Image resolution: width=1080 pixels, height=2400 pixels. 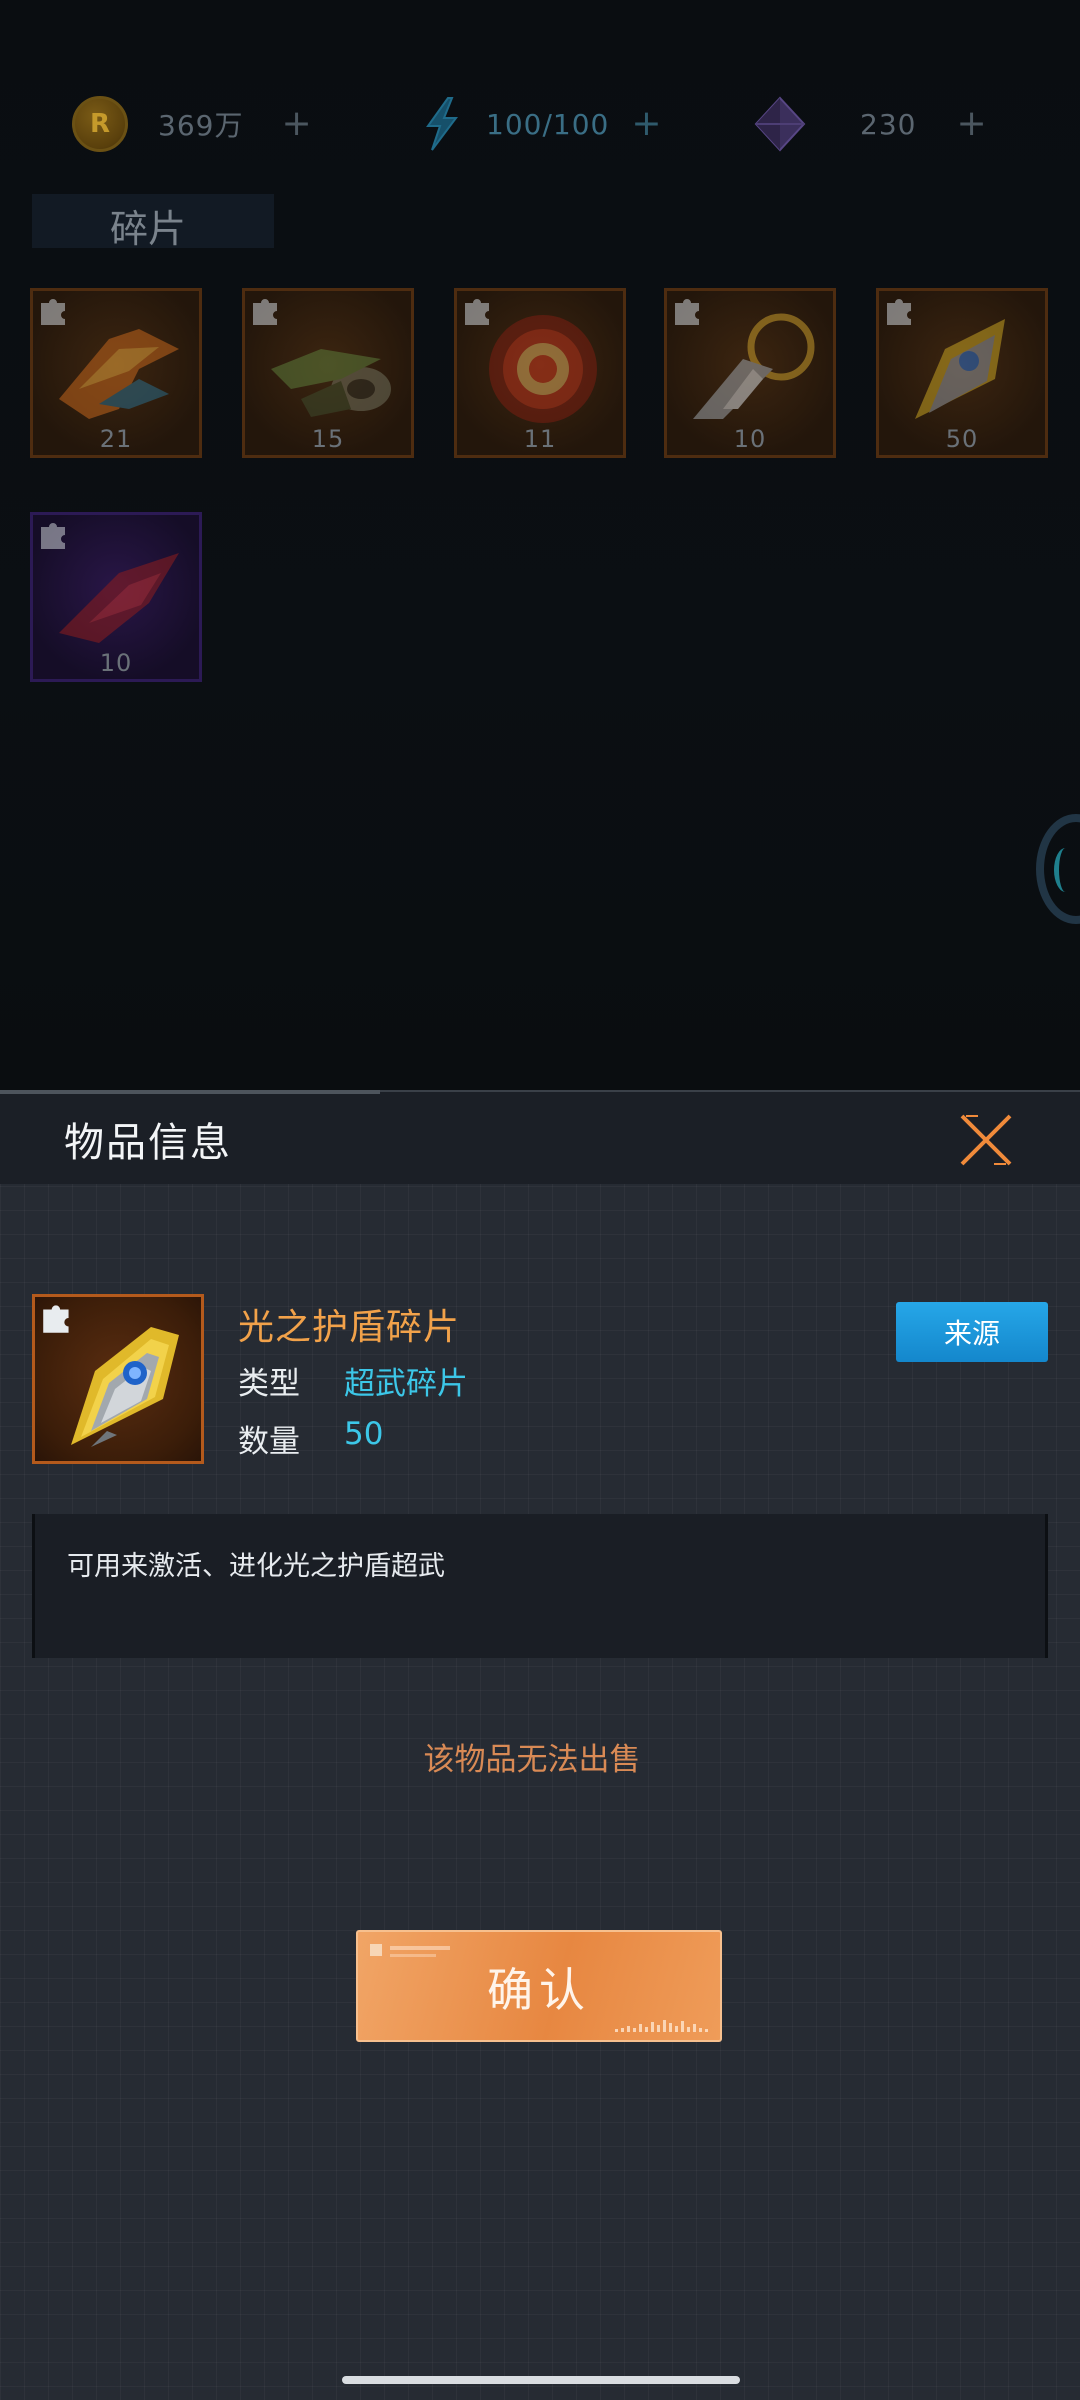 What do you see at coordinates (148, 1143) in the screenshot?
I see `dialog-title: 物品信息` at bounding box center [148, 1143].